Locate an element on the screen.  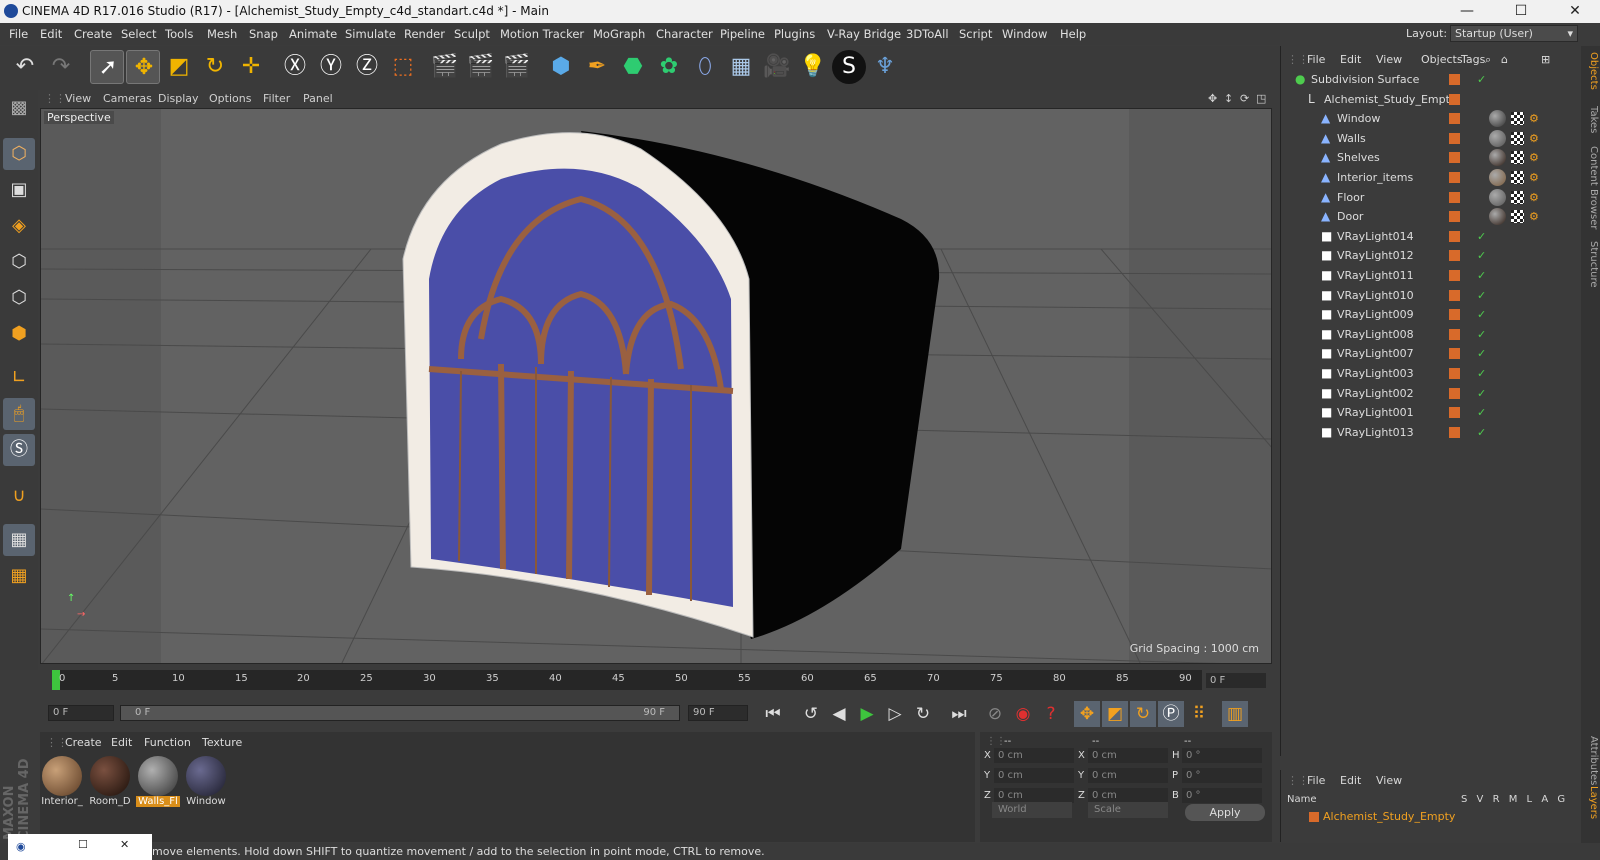
menu-3dtoall: 3DToAll is located at coordinates (927, 34).